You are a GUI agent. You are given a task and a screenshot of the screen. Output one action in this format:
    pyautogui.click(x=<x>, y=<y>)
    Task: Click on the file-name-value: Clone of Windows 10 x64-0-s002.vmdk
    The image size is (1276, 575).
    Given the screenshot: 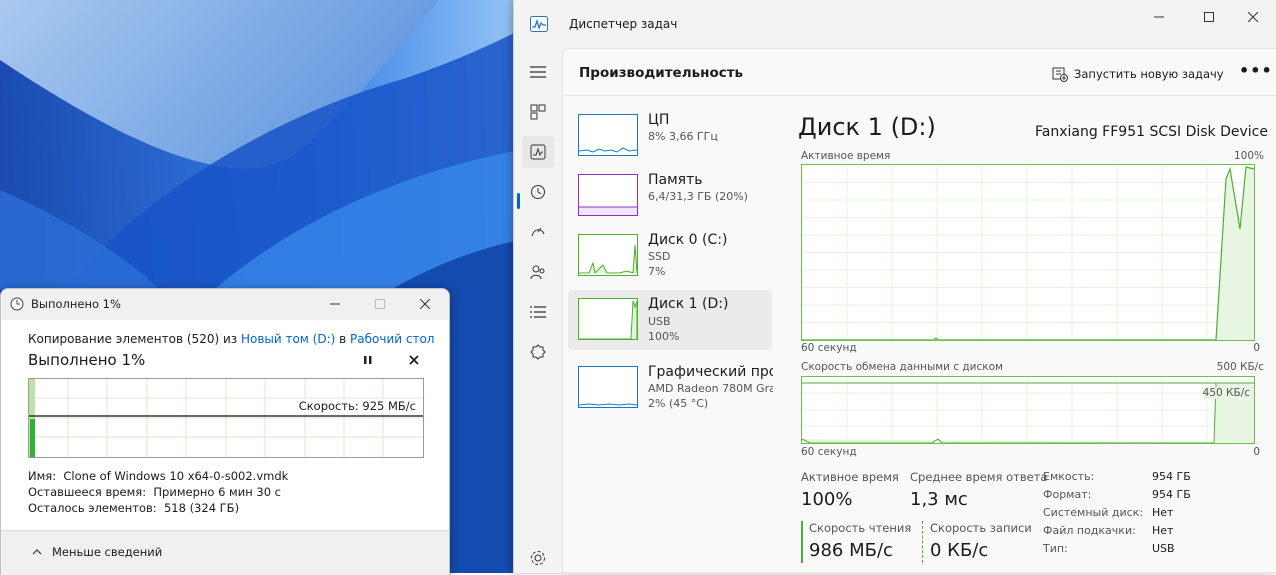 What is the action you would take?
    pyautogui.click(x=176, y=476)
    